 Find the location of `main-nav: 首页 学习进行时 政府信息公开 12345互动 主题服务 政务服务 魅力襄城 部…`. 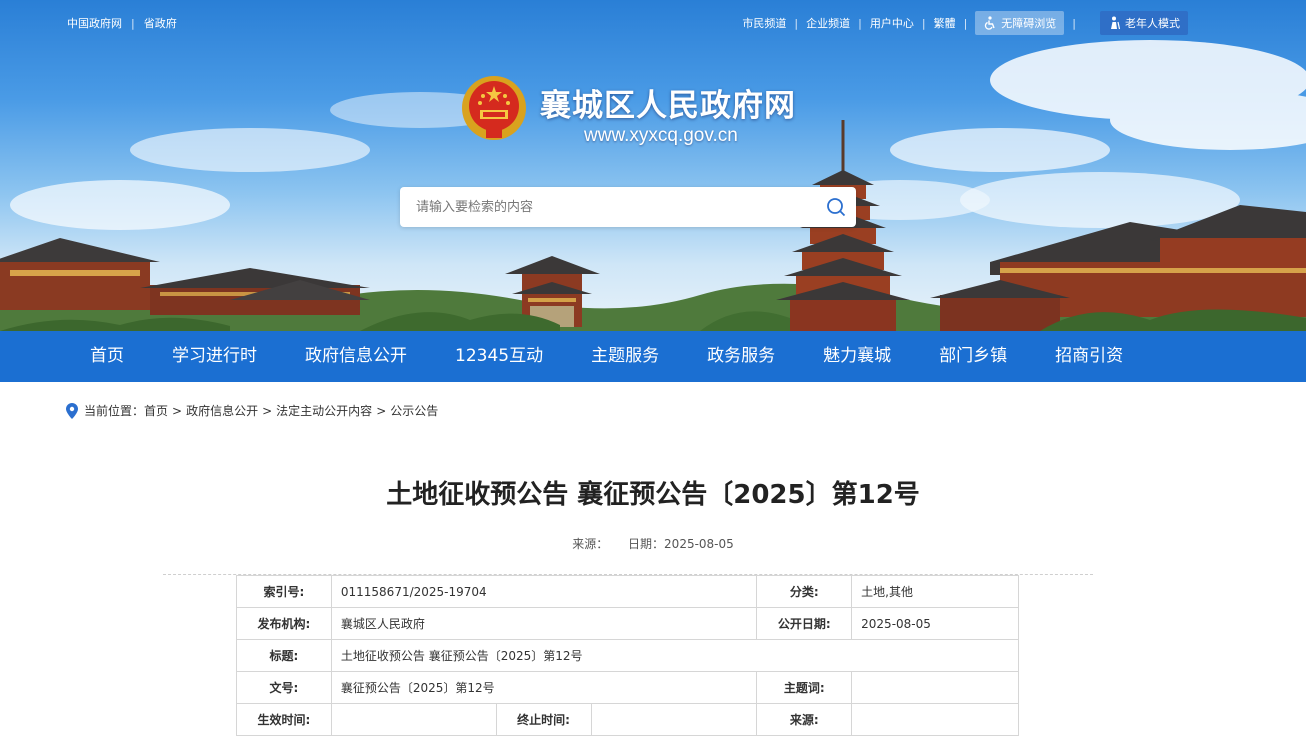

main-nav: 首页 学习进行时 政府信息公开 12345互动 主题服务 政务服务 魅力襄城 部… is located at coordinates (653, 356).